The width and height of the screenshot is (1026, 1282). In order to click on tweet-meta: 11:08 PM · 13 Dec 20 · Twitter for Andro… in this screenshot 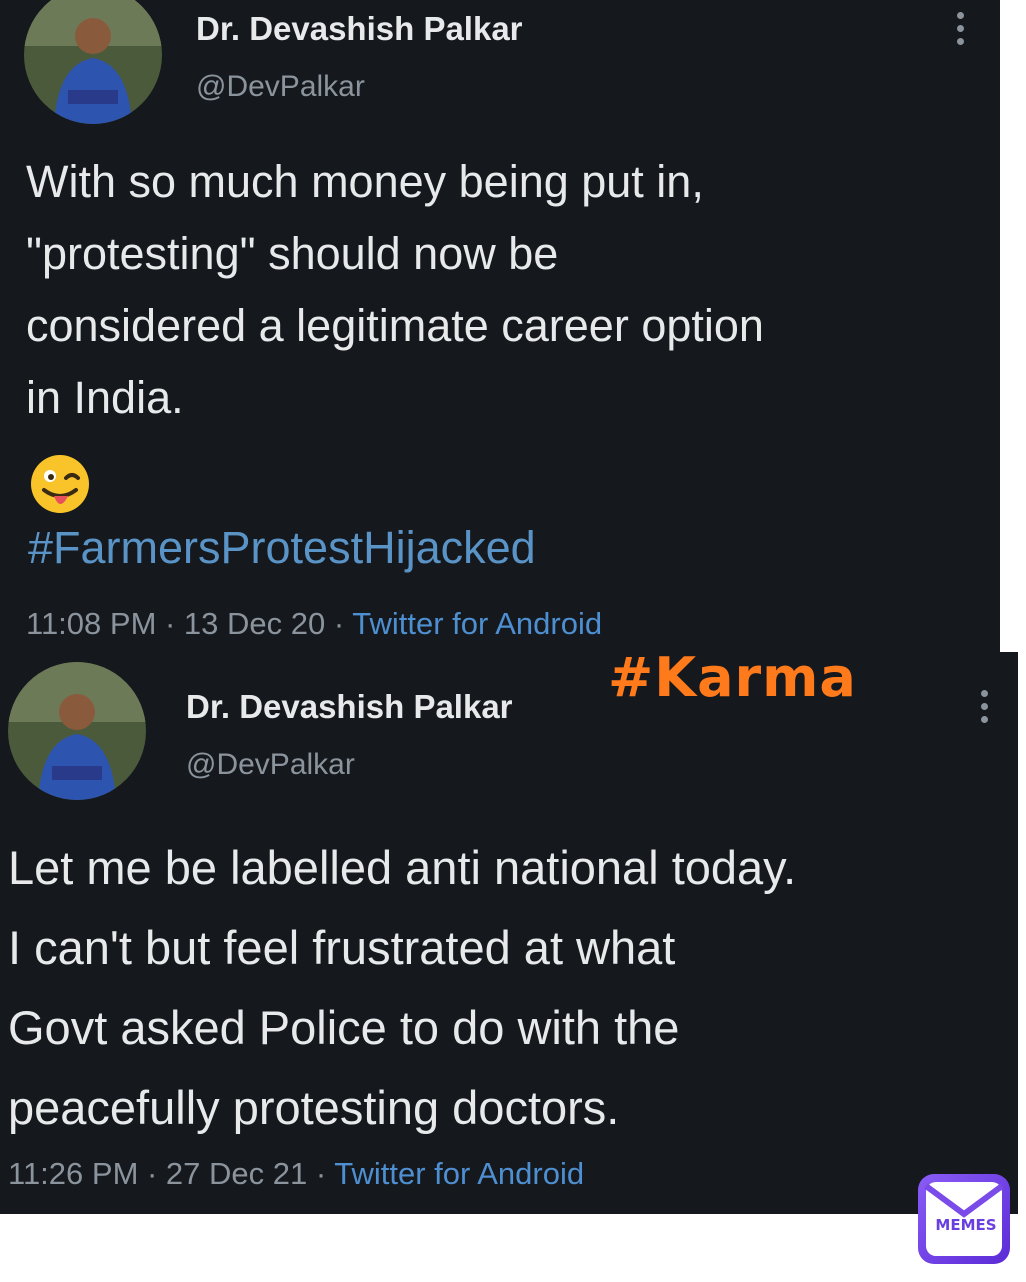, I will do `click(314, 624)`.